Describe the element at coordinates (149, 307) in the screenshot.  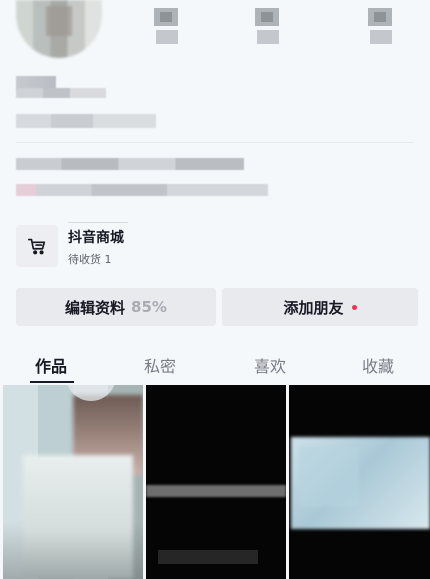
I see `profile-completion: 85%` at that location.